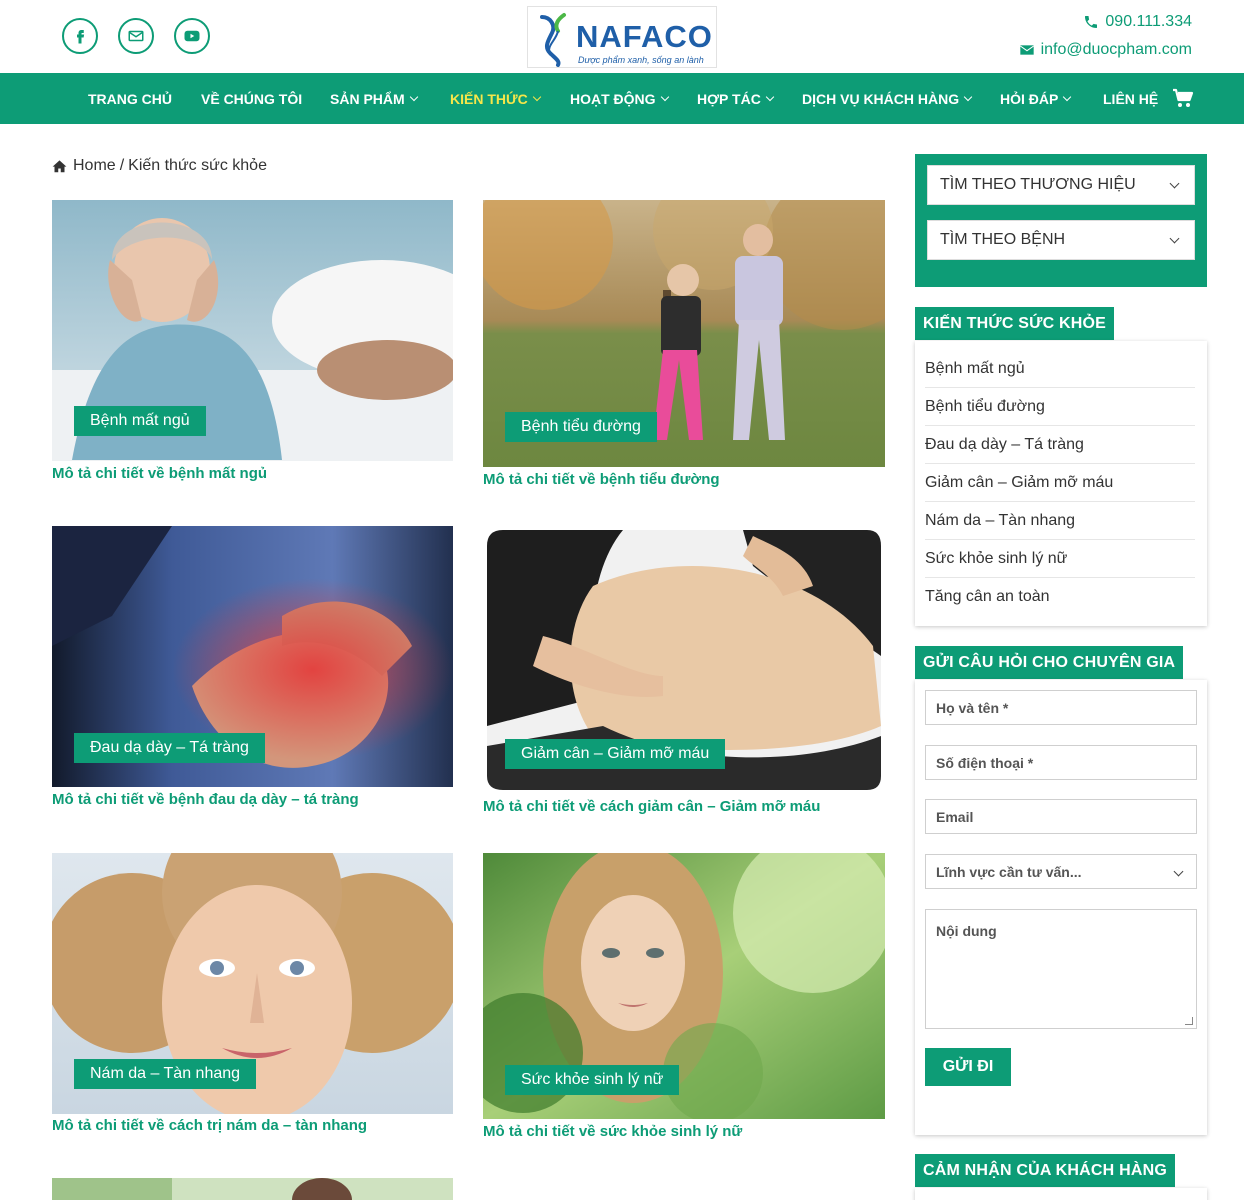  I want to click on nav-item-kien-thuc: KIẾN THỨC, so click(495, 98).